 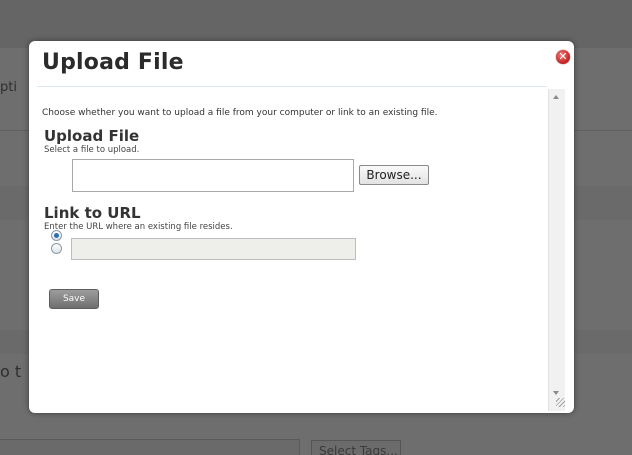 I want to click on dialog-title: Upload File, so click(x=113, y=62).